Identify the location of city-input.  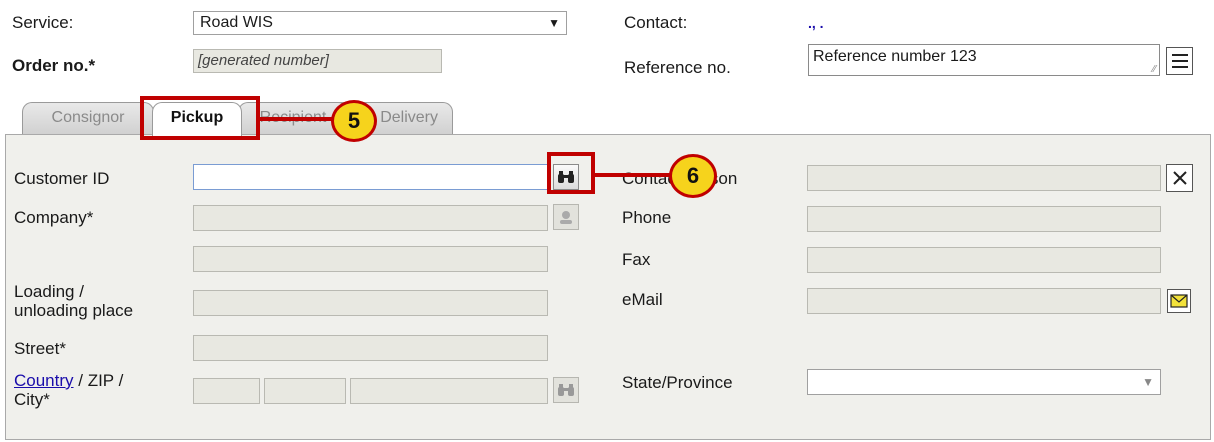
(449, 391).